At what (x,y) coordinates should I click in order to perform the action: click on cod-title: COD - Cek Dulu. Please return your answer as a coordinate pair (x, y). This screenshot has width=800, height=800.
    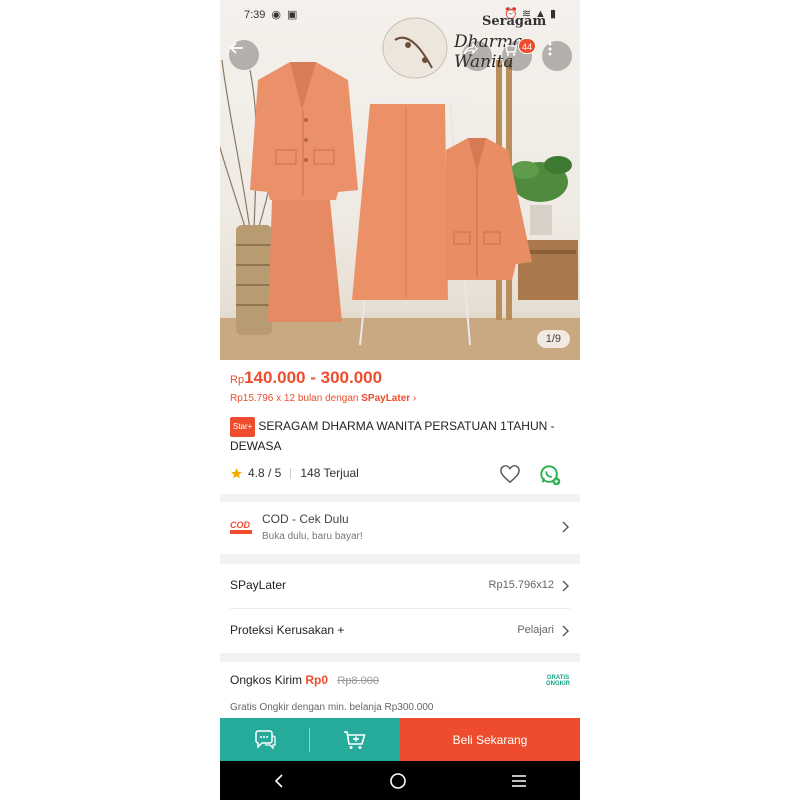
    Looking at the image, I should click on (305, 519).